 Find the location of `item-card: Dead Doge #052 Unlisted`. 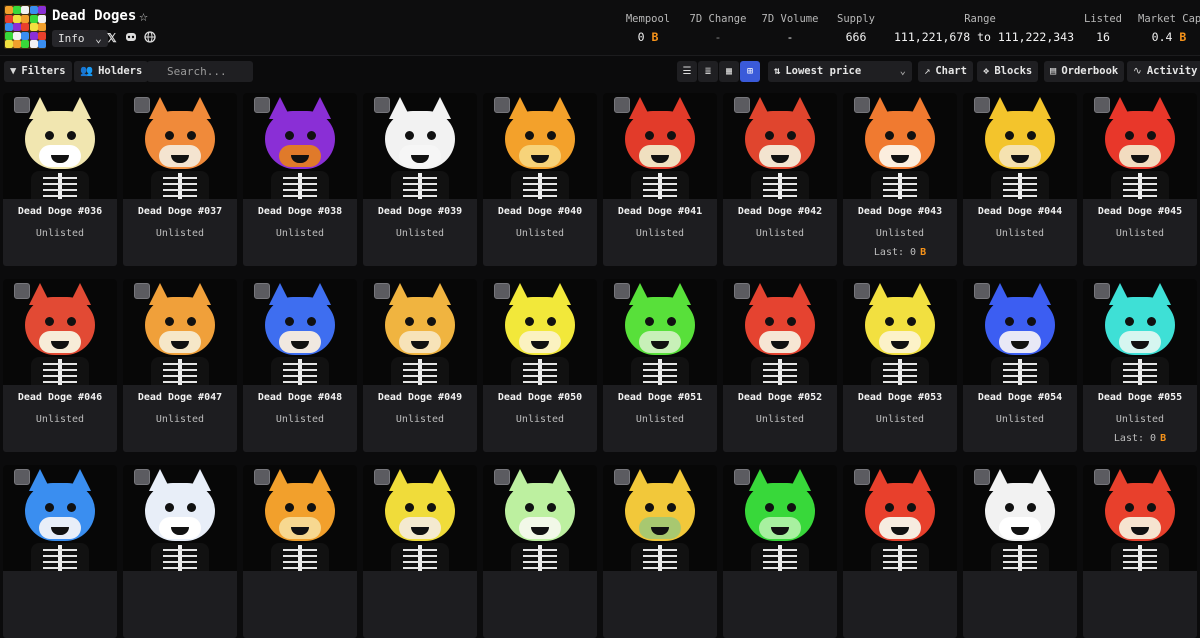

item-card: Dead Doge #052 Unlisted is located at coordinates (780, 365).